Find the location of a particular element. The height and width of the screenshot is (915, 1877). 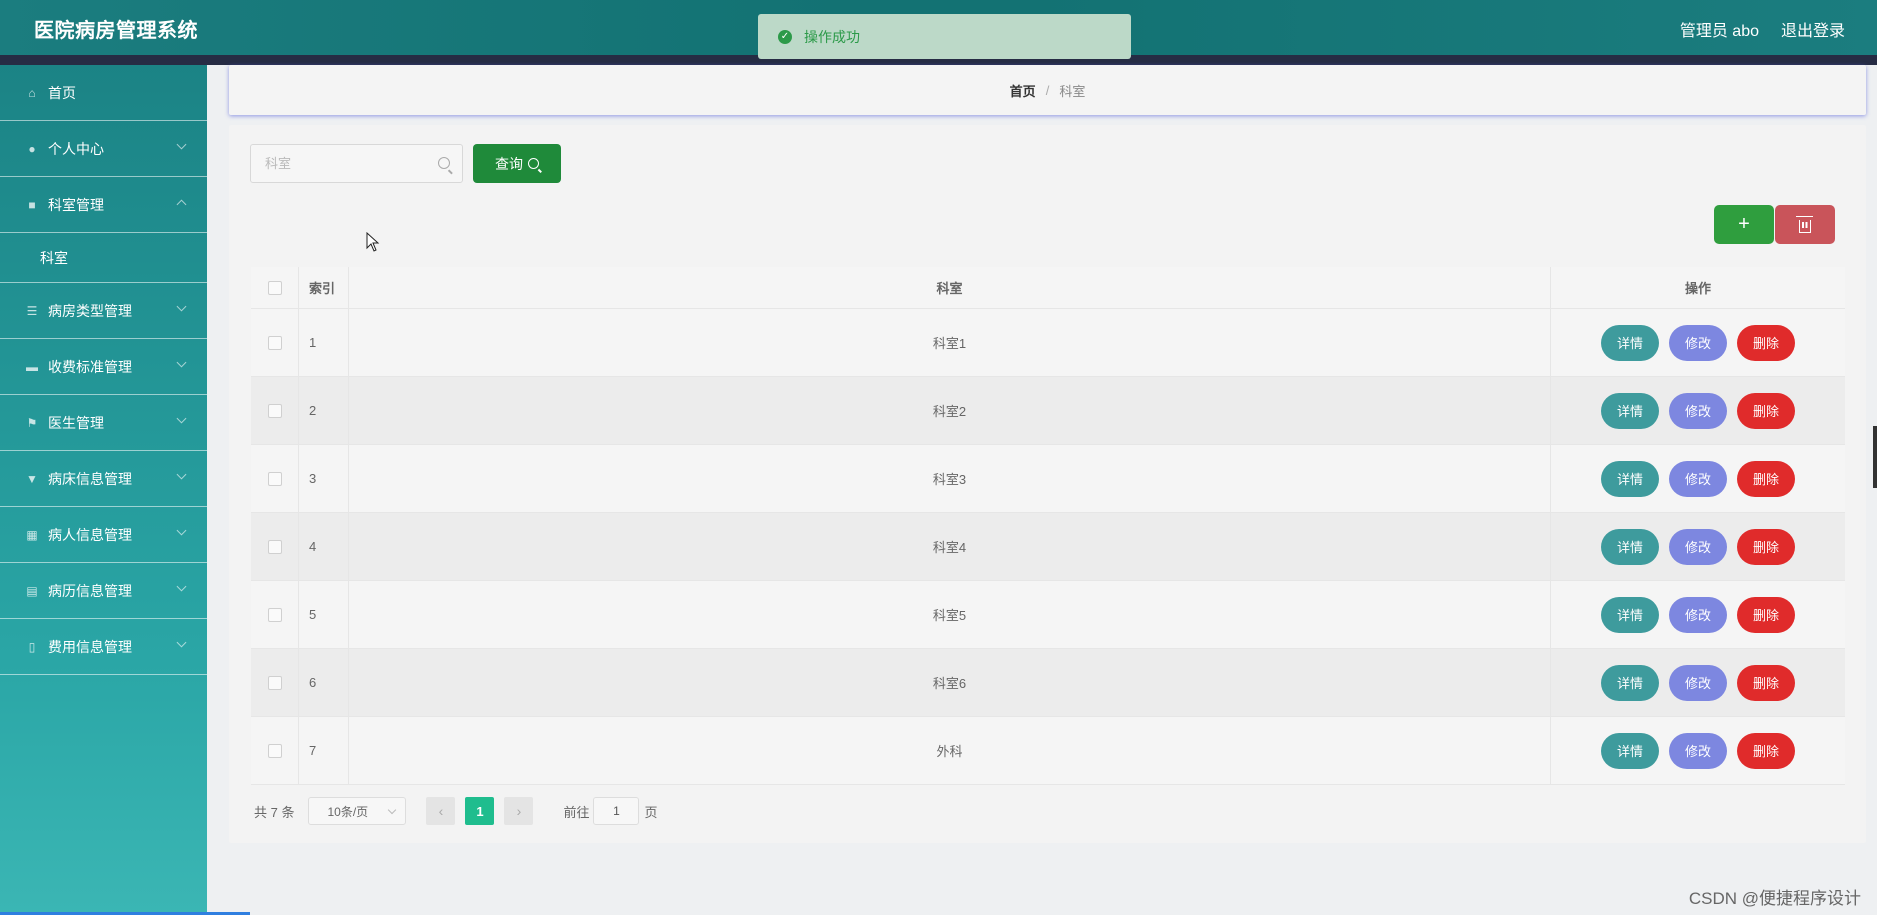

query-button: 查询 is located at coordinates (517, 163).